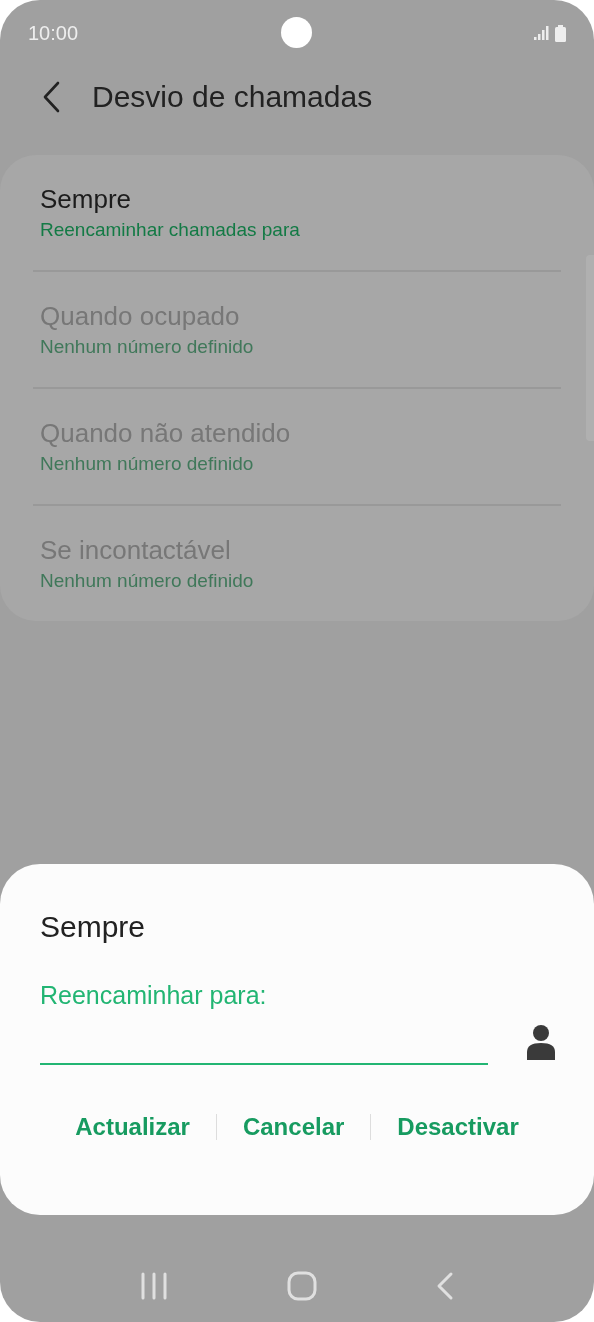 The width and height of the screenshot is (594, 1322). I want to click on dialog-button: Desactivar, so click(458, 1127).